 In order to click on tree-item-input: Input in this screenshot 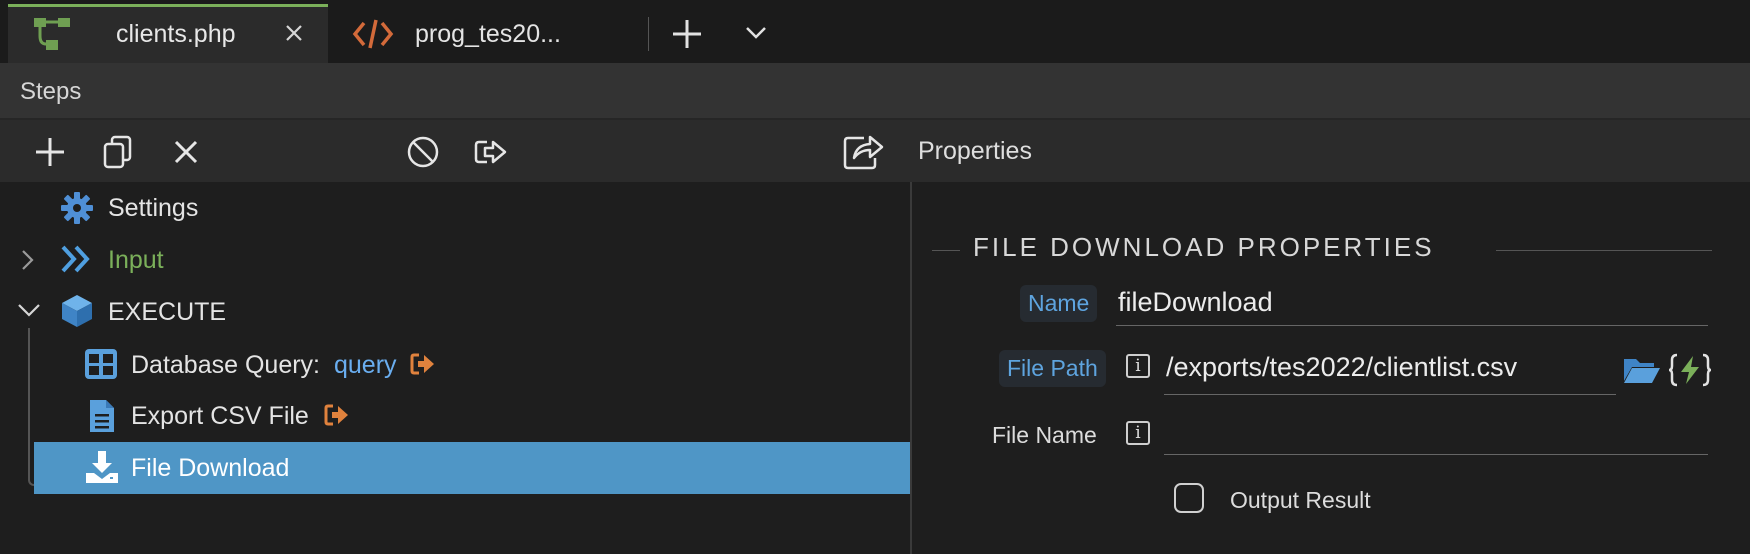, I will do `click(136, 260)`.